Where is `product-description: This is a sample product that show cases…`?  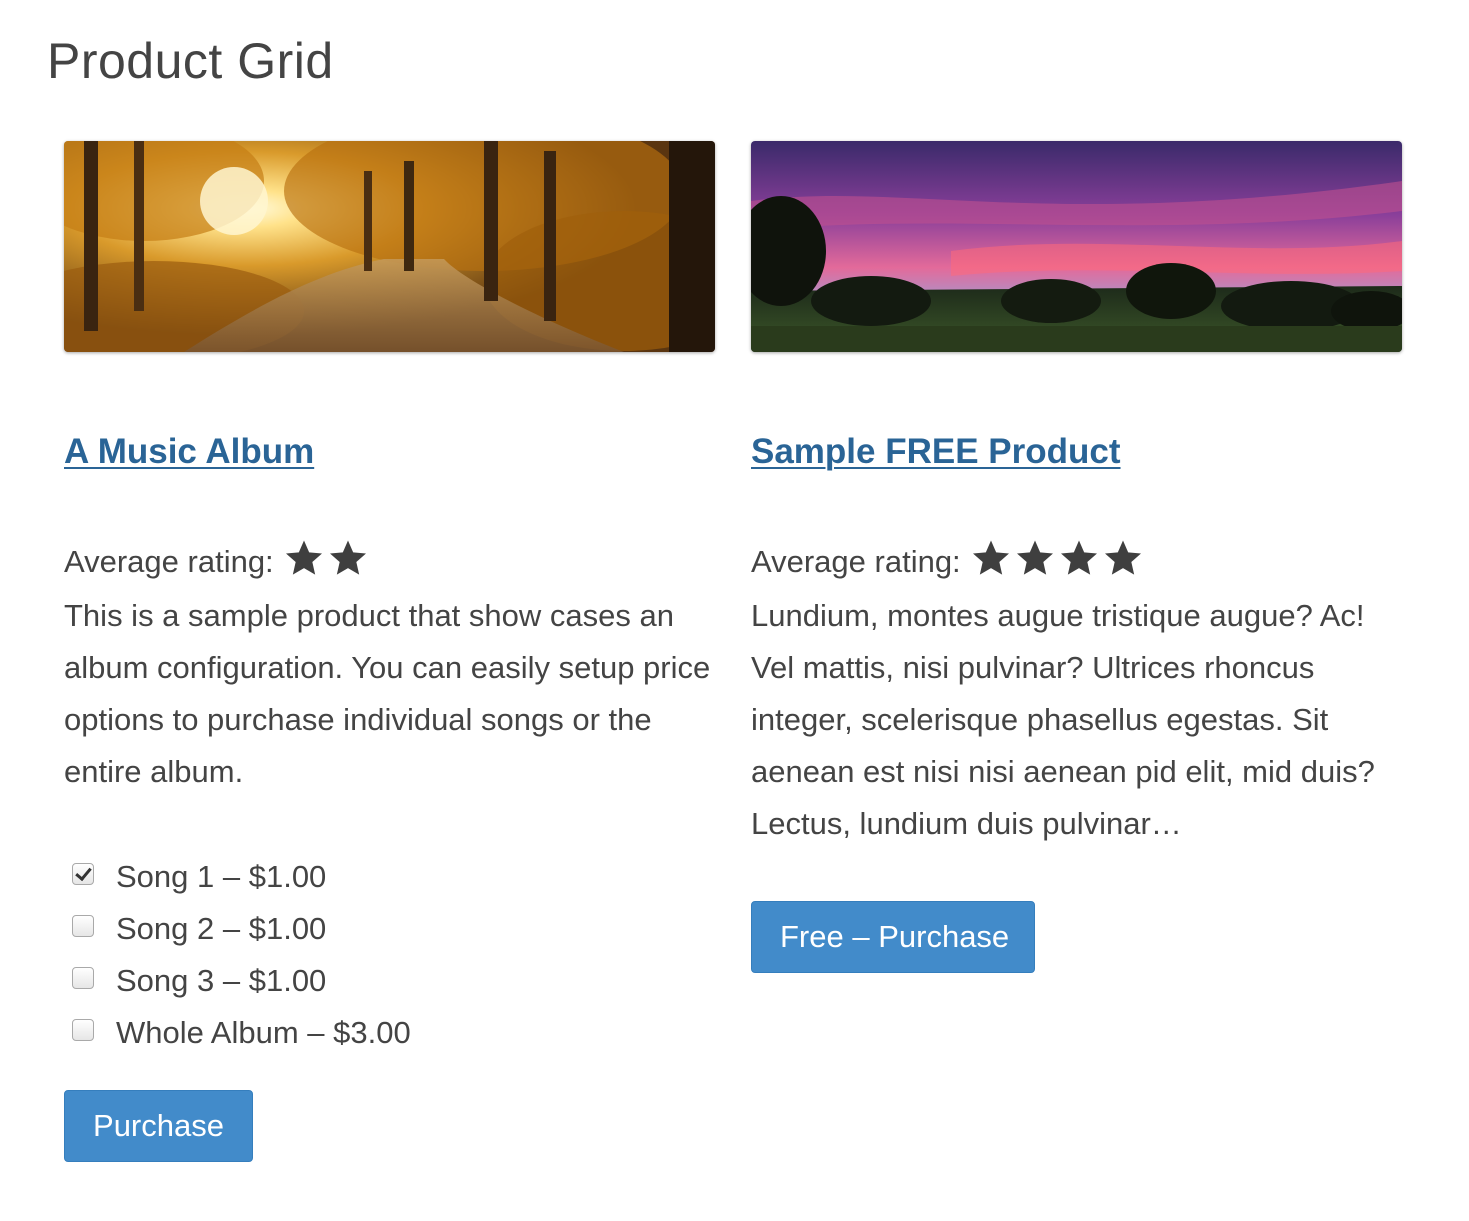 product-description: This is a sample product that show cases… is located at coordinates (387, 693).